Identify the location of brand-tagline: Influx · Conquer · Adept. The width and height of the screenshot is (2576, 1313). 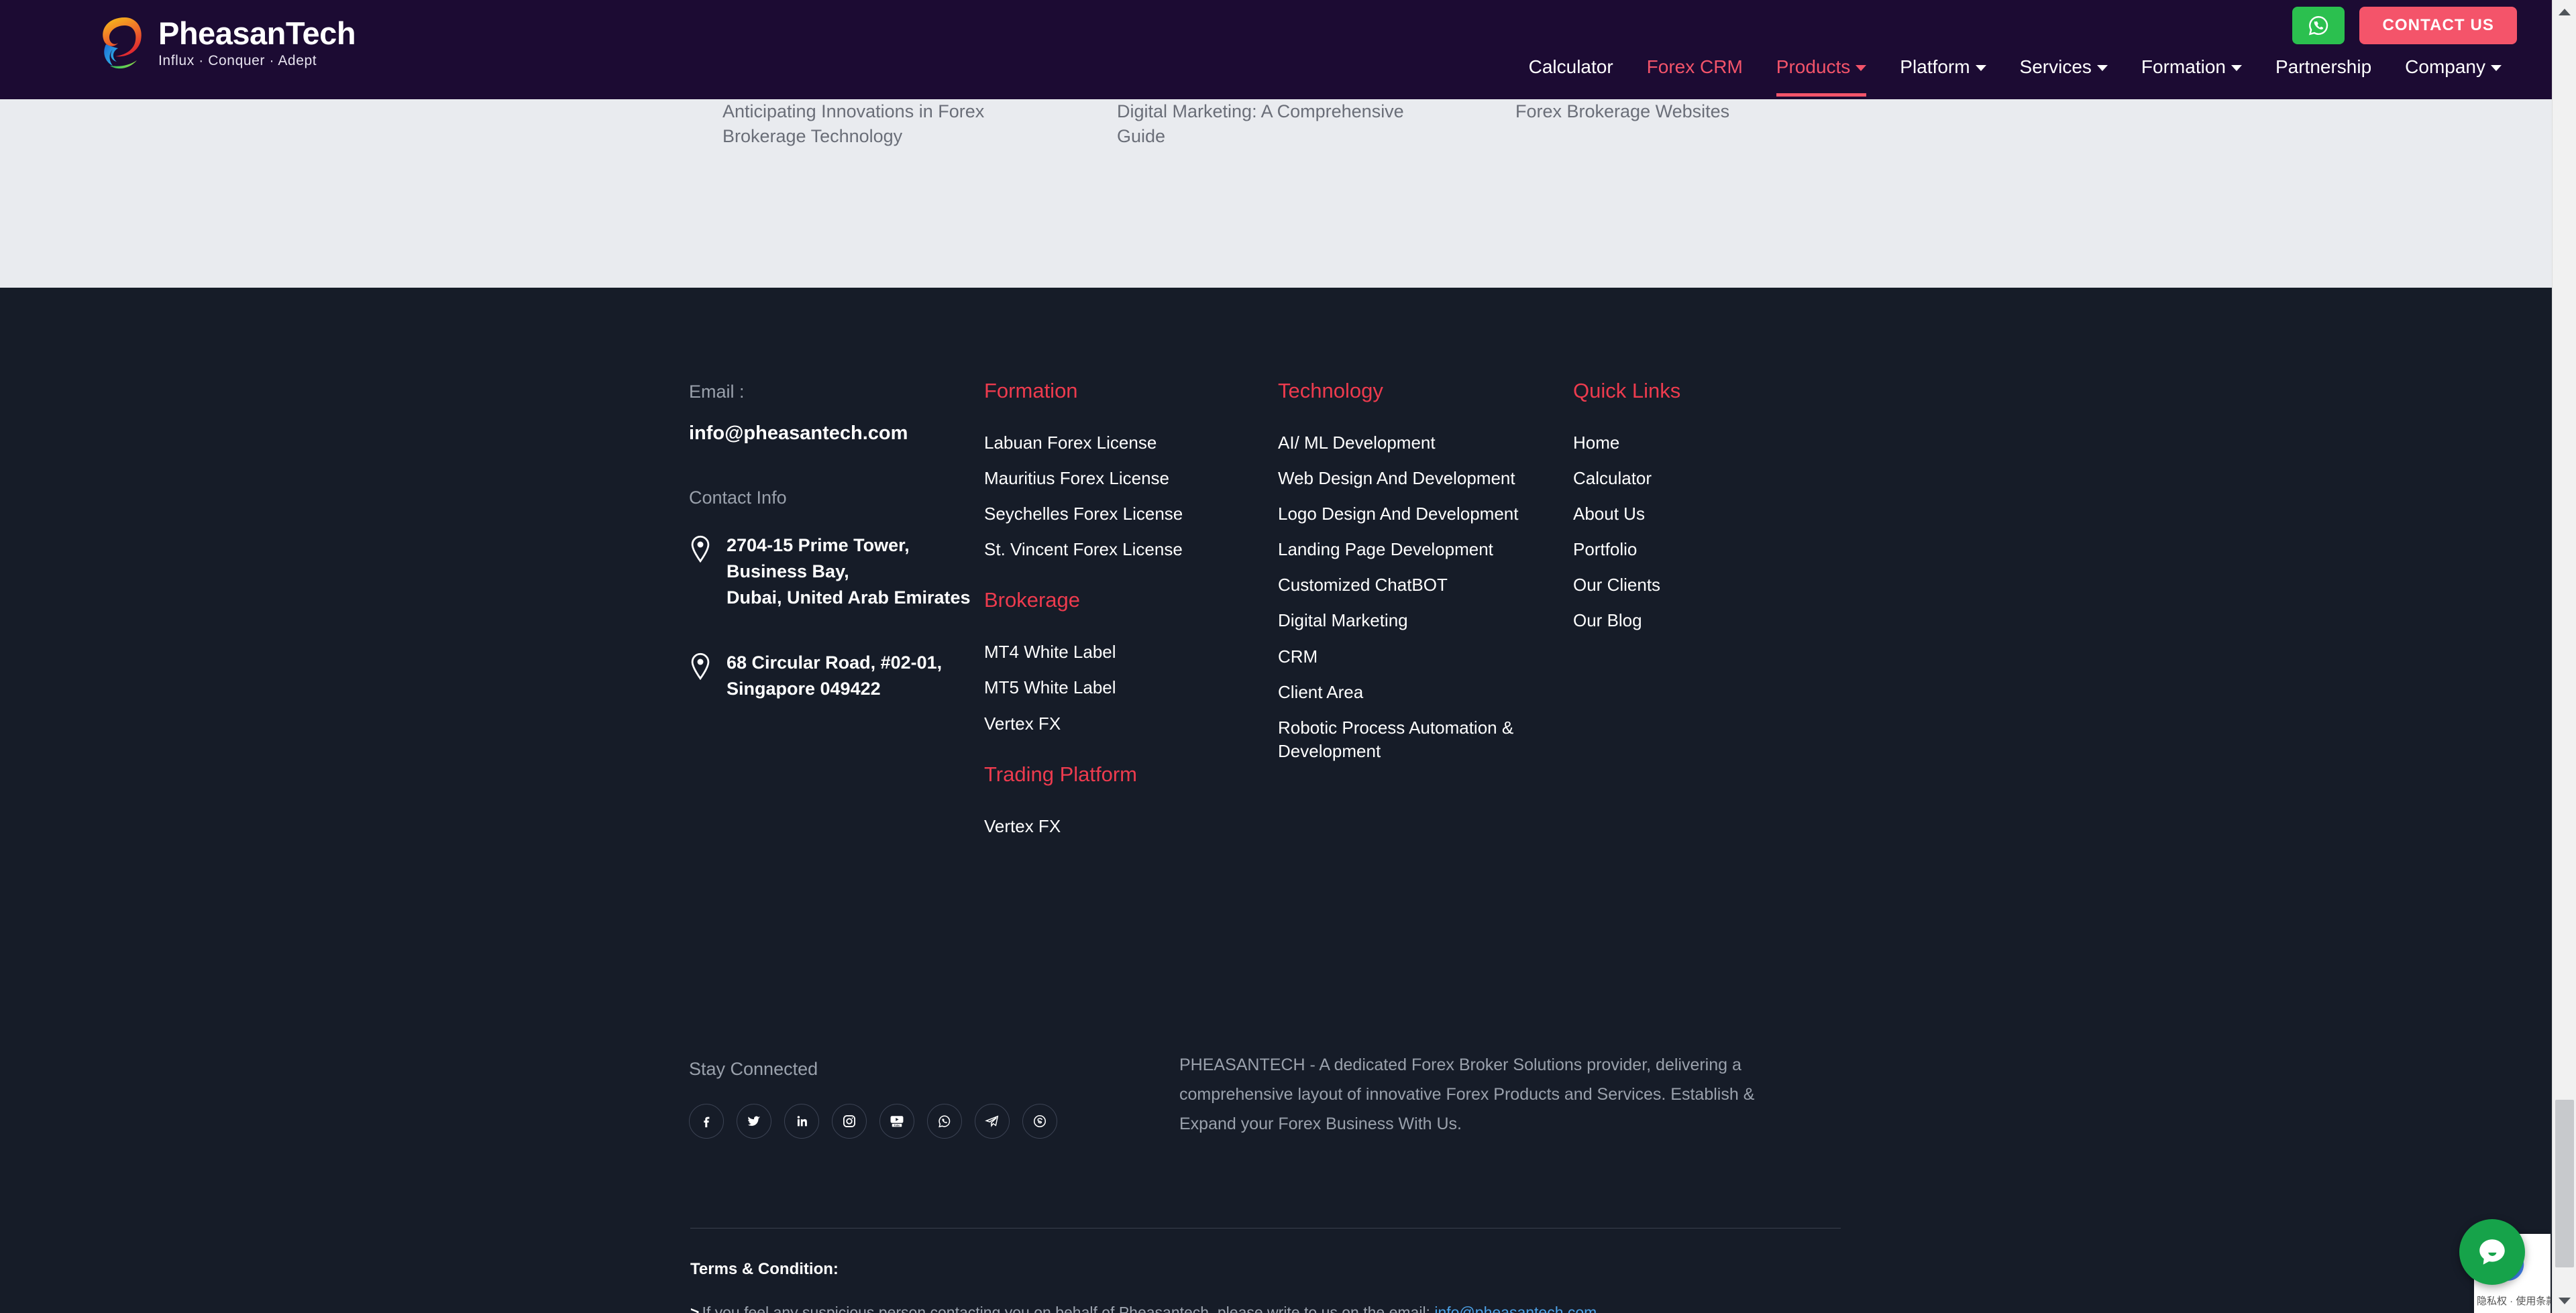
(237, 60).